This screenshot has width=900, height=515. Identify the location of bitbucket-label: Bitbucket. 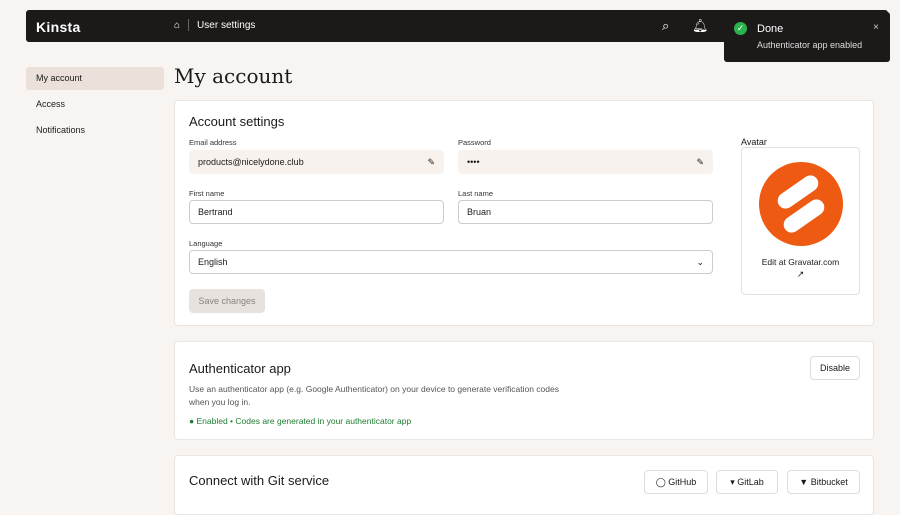
(829, 482).